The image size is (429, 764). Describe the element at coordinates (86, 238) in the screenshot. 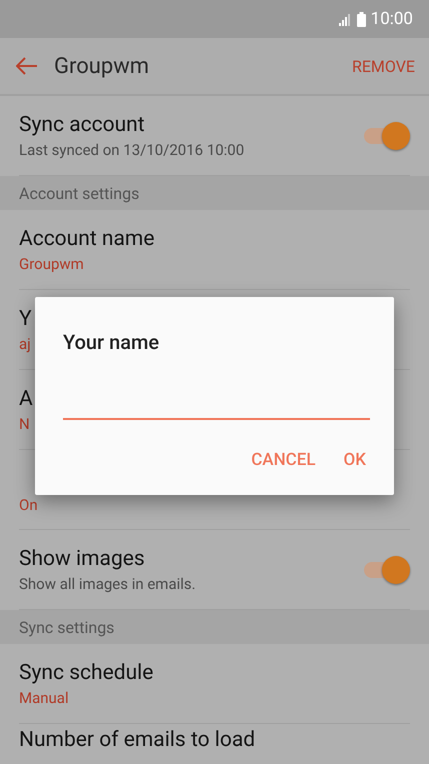

I see `setting-title: Account name` at that location.